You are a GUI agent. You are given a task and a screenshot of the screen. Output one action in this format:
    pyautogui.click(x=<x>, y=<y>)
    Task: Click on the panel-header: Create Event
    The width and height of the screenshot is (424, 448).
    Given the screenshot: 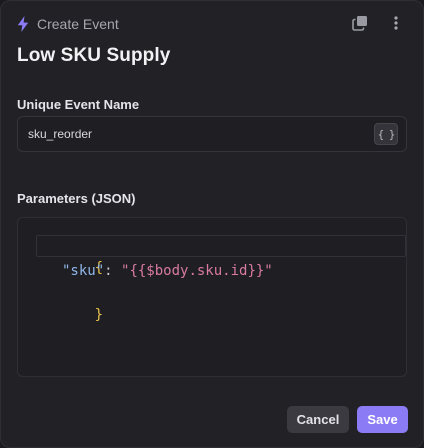 What is the action you would take?
    pyautogui.click(x=68, y=24)
    